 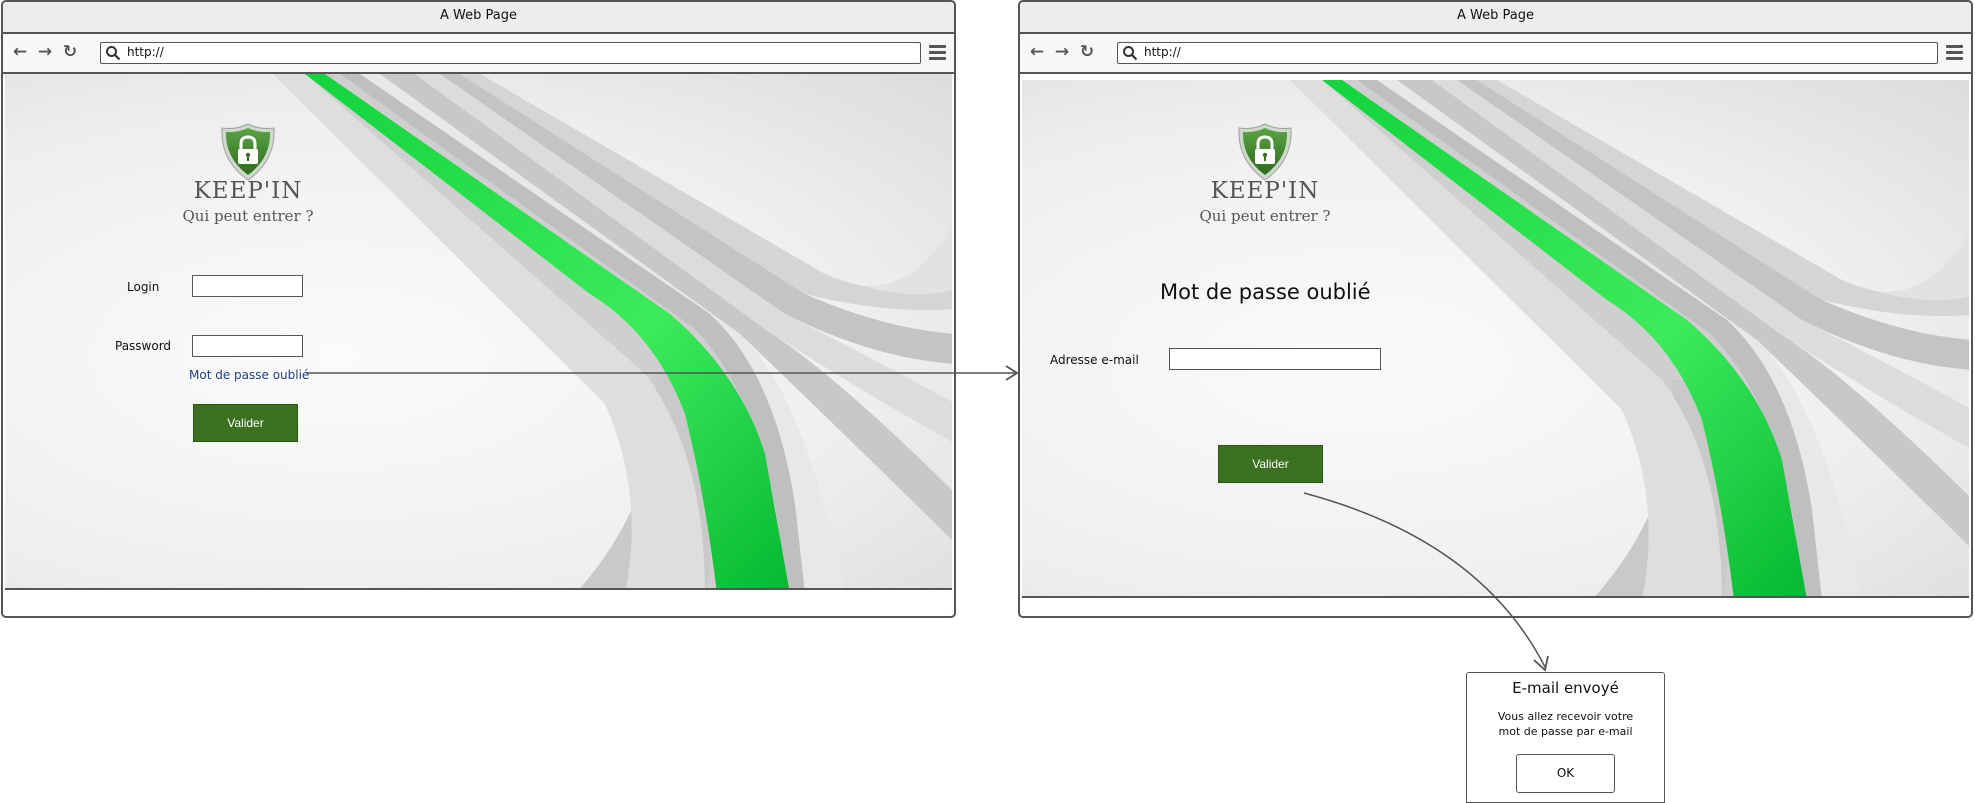 What do you see at coordinates (1265, 292) in the screenshot?
I see `page-heading: Mot de passe oublié` at bounding box center [1265, 292].